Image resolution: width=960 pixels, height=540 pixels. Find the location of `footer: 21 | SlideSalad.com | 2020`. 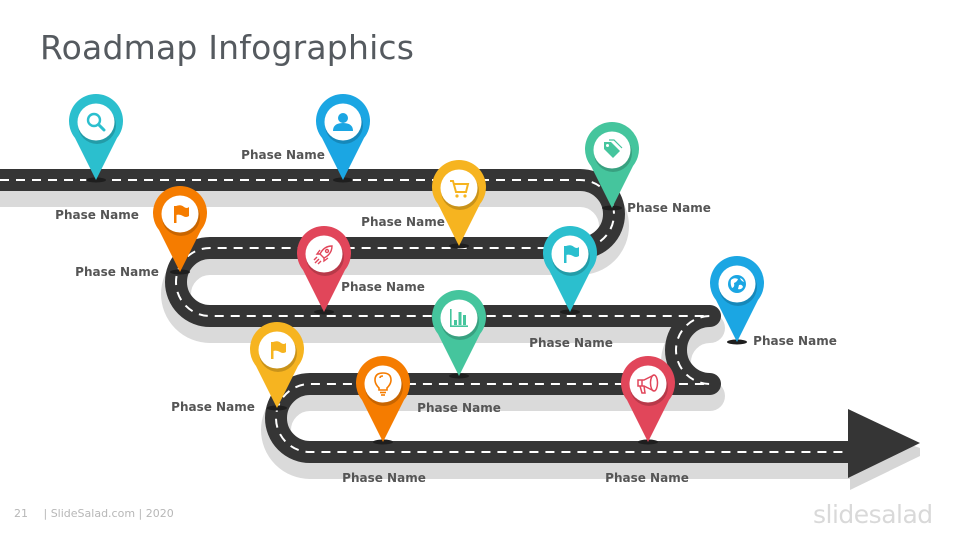

footer: 21 | SlideSalad.com | 2020 is located at coordinates (94, 513).